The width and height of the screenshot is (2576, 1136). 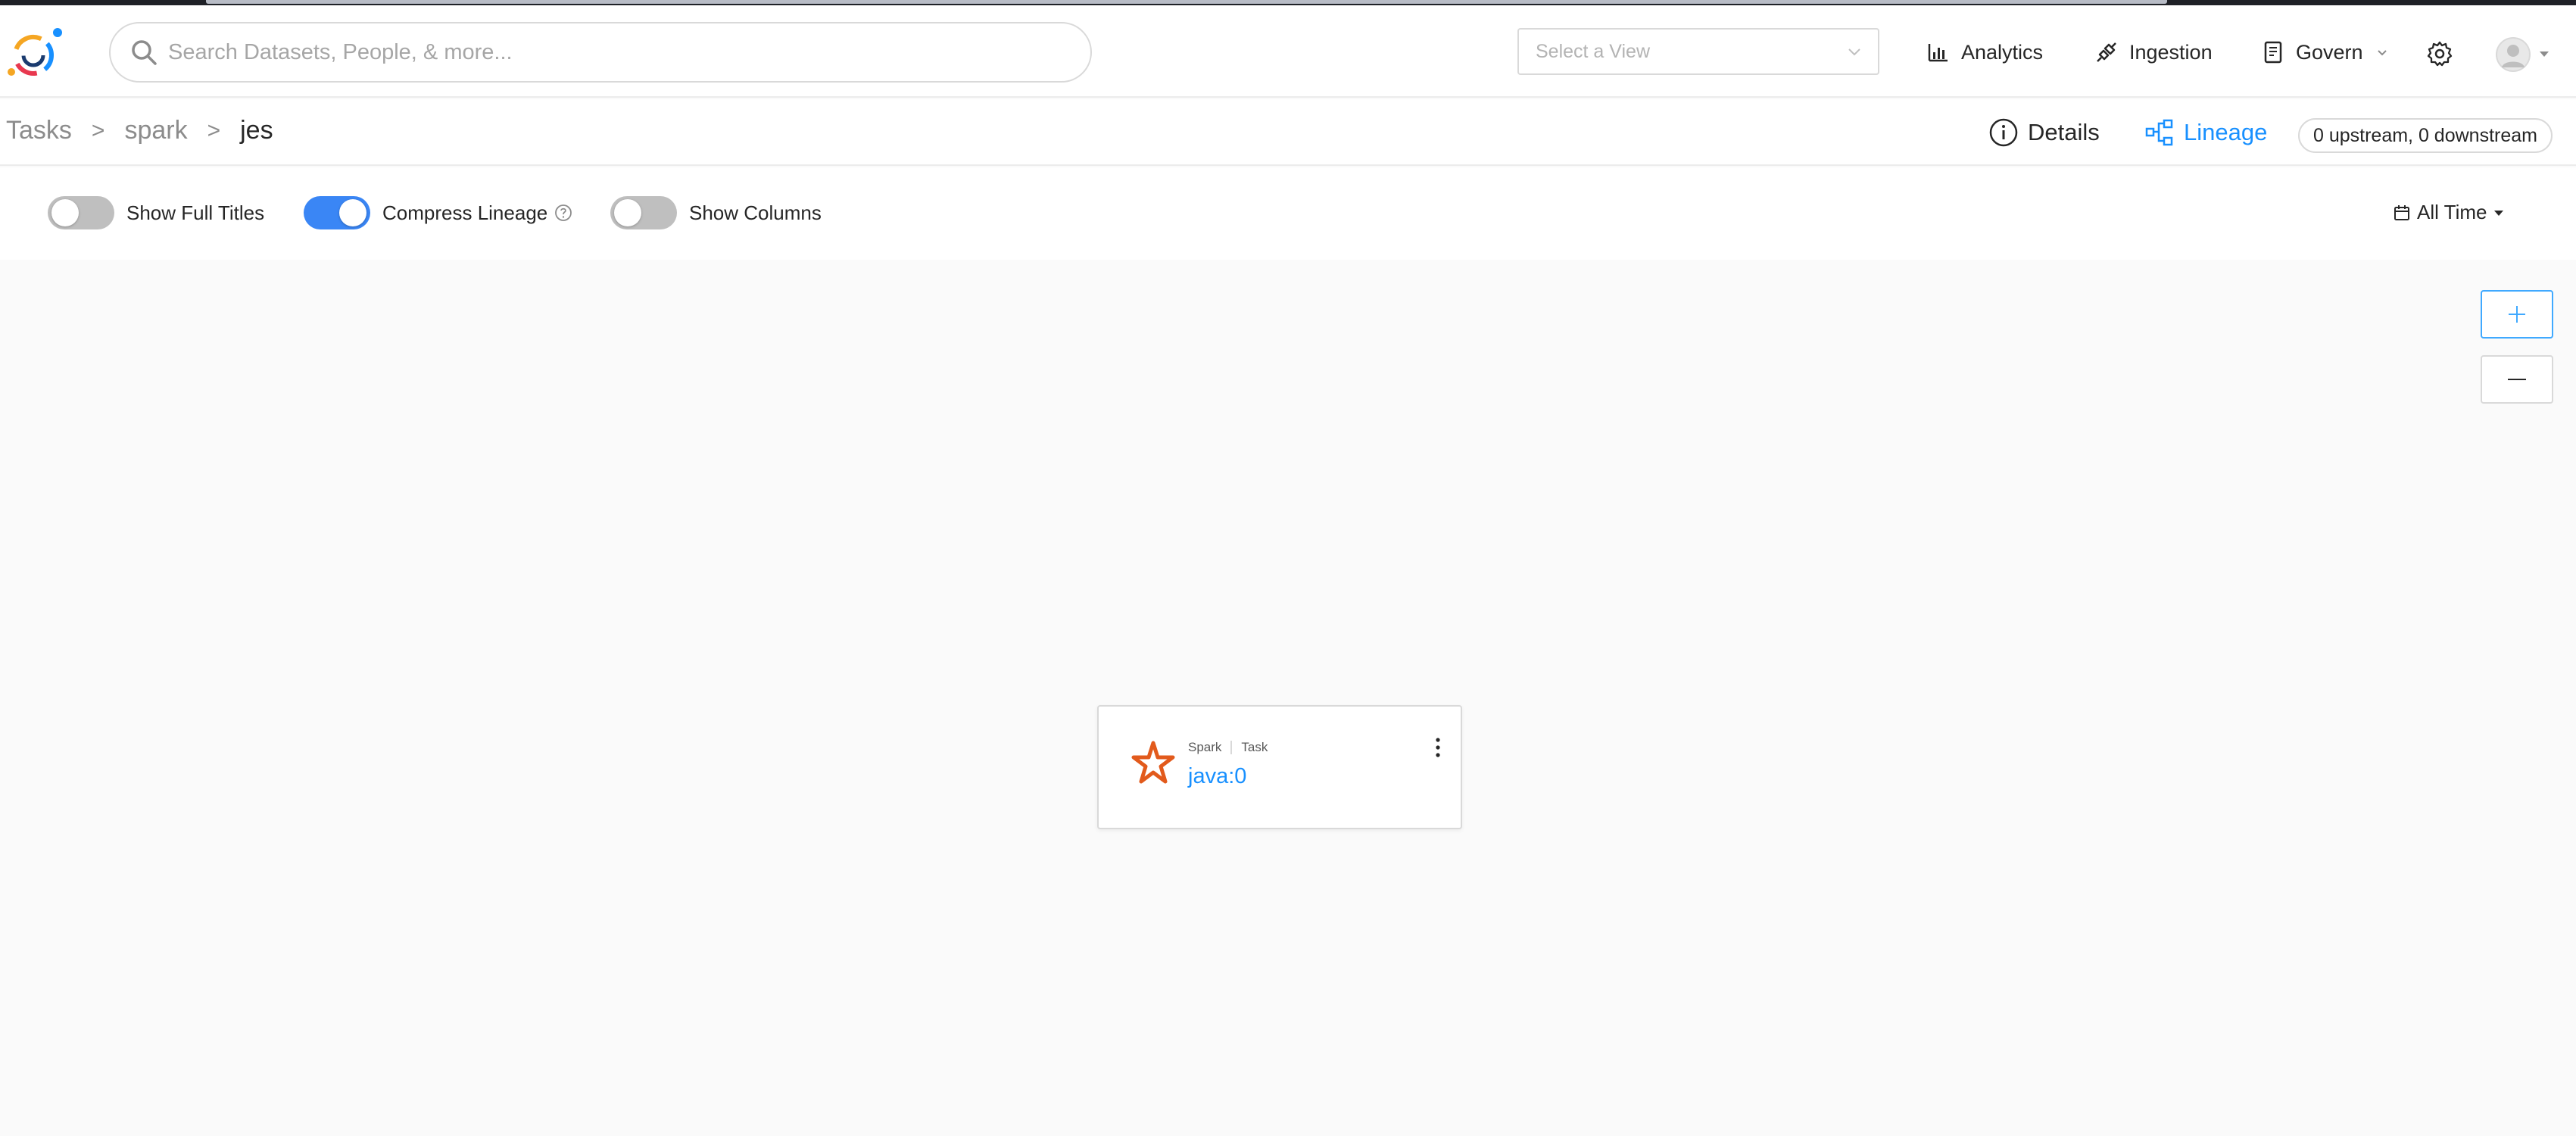 I want to click on tab-details: Details, so click(x=2044, y=132).